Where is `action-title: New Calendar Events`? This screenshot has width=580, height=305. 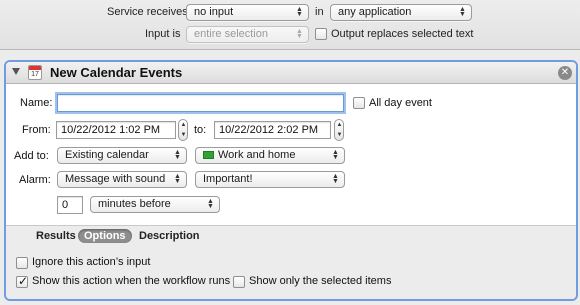
action-title: New Calendar Events is located at coordinates (116, 72).